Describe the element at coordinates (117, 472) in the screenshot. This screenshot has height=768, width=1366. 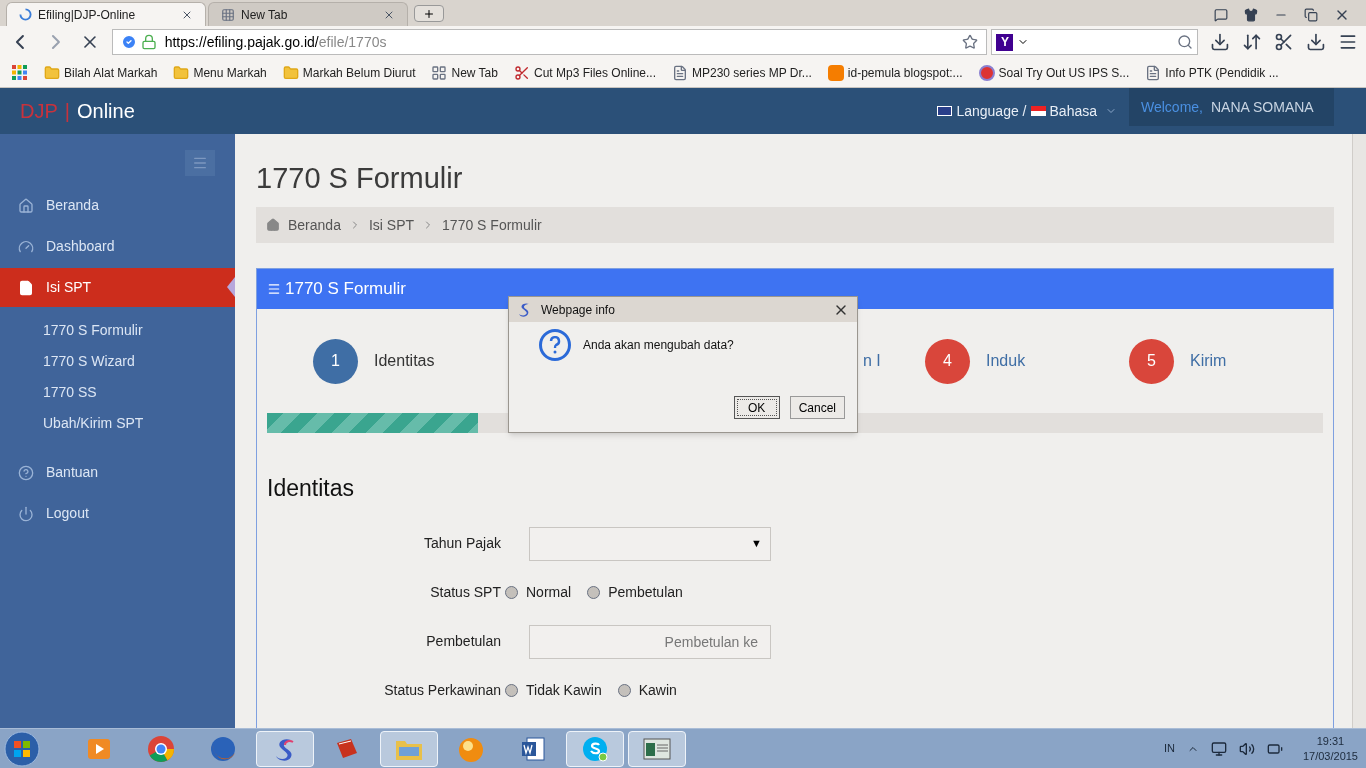
I see `sidebar-item: Bantuan` at that location.